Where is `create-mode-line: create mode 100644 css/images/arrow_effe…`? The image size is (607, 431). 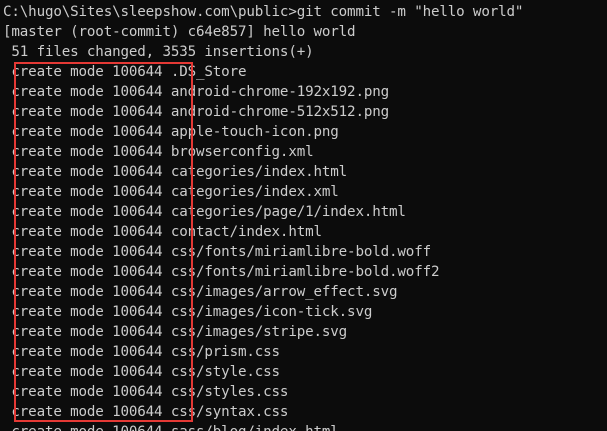
create-mode-line: create mode 100644 css/images/arrow_effe… is located at coordinates (200, 292).